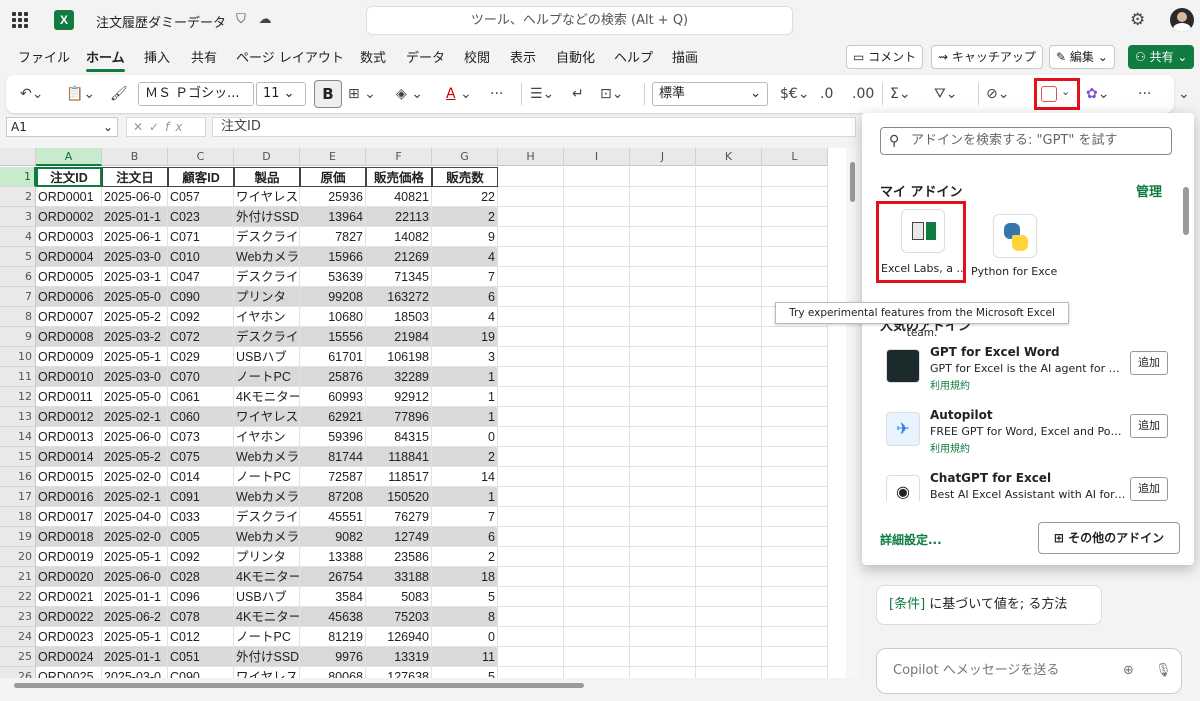 This screenshot has width=1200, height=701. Describe the element at coordinates (611, 94) in the screenshot. I see `merge-icon: ⊡⌄` at that location.